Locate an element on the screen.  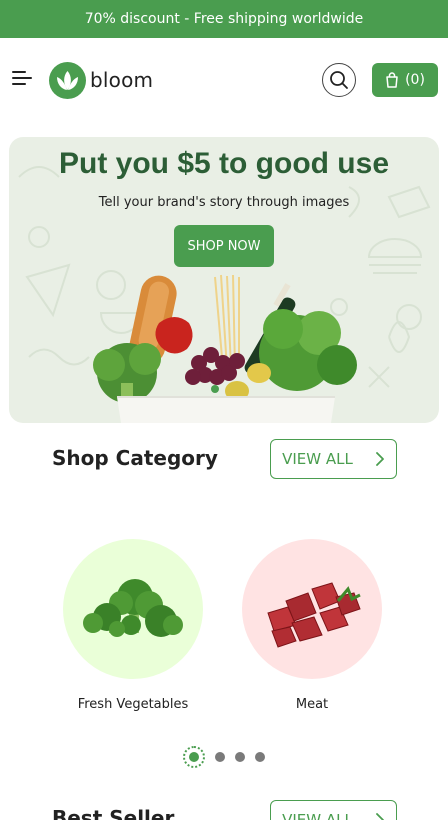
category-view-all-button: VIEW ALL is located at coordinates (333, 459).